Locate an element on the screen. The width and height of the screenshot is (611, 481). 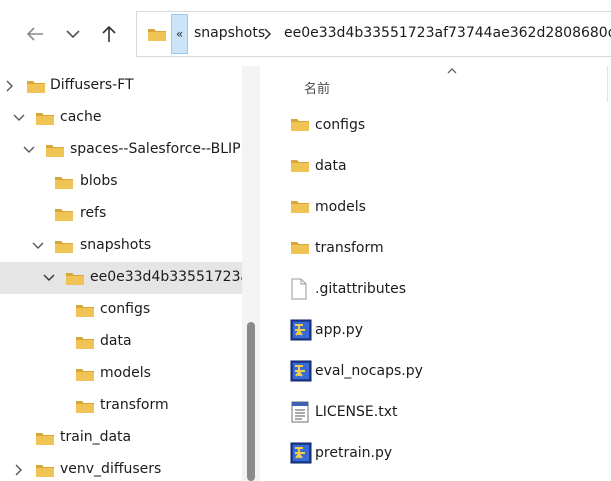
file-name: data is located at coordinates (331, 166).